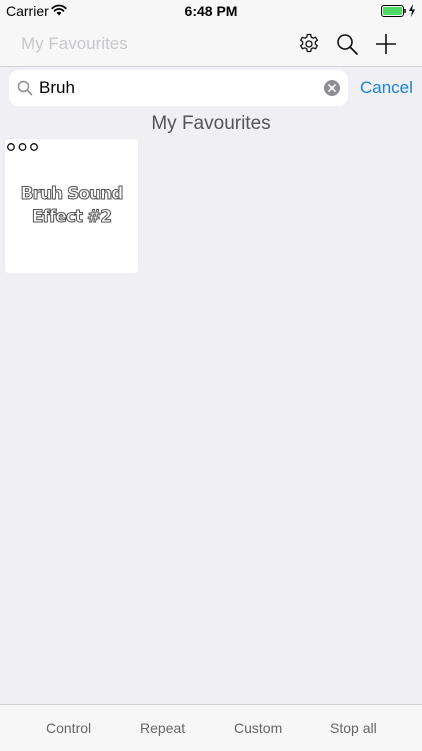 This screenshot has height=751, width=422. What do you see at coordinates (211, 727) in the screenshot?
I see `bottom-tab-bar: Control Repeat Custom Stop all` at bounding box center [211, 727].